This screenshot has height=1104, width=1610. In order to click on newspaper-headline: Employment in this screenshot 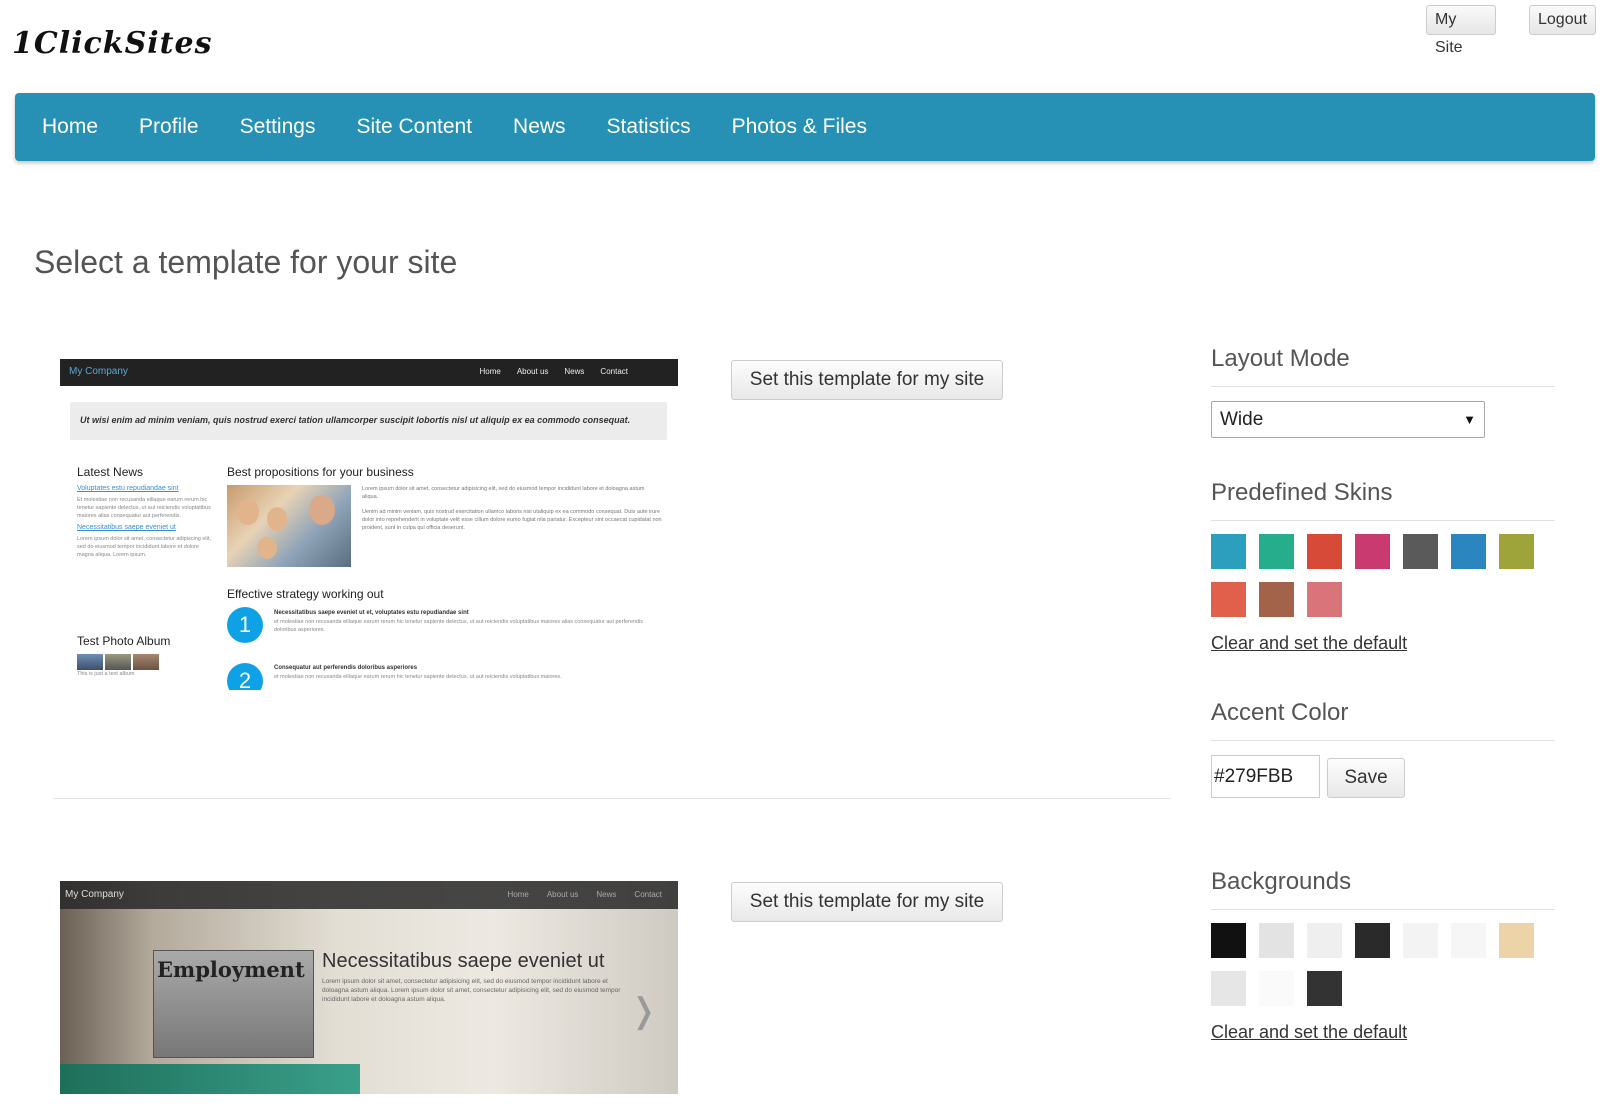, I will do `click(231, 969)`.